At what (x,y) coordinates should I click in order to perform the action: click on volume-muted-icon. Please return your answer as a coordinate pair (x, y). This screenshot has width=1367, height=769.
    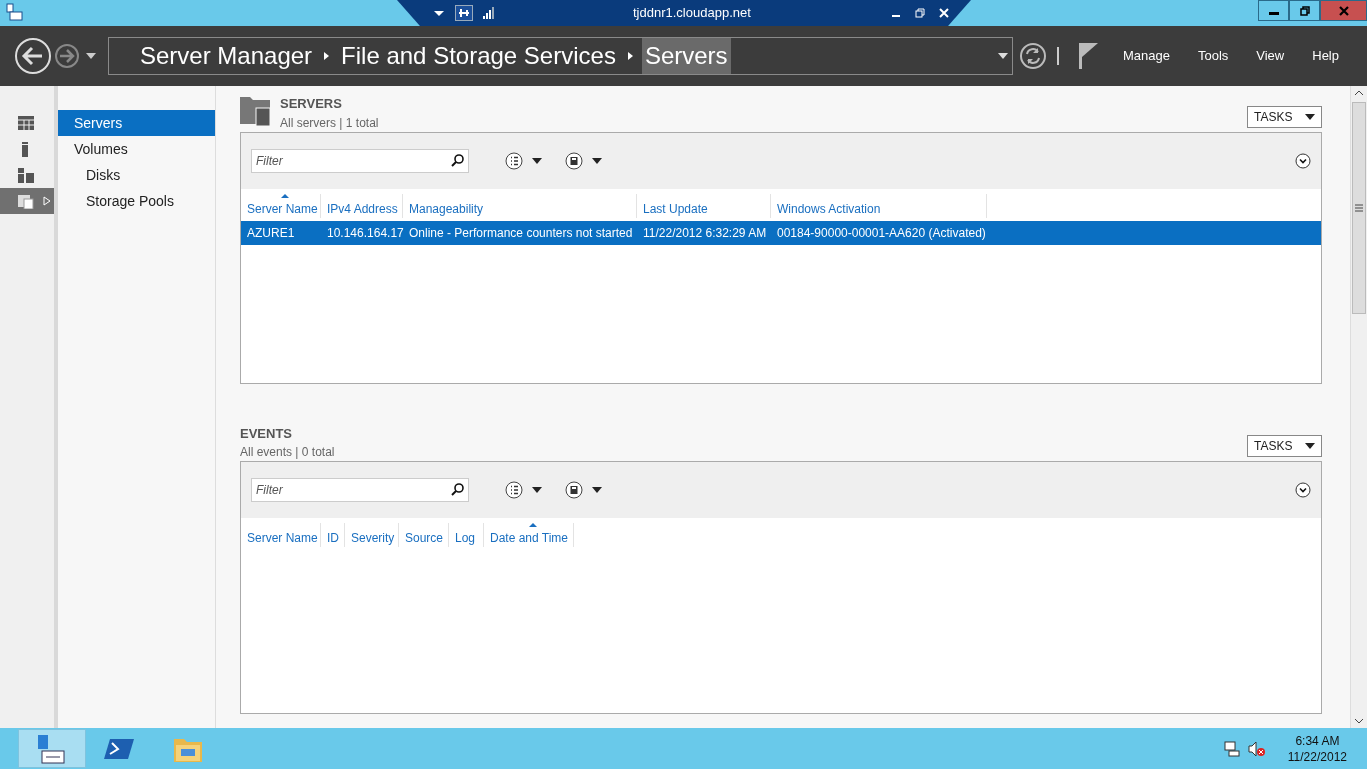
    Looking at the image, I should click on (1256, 748).